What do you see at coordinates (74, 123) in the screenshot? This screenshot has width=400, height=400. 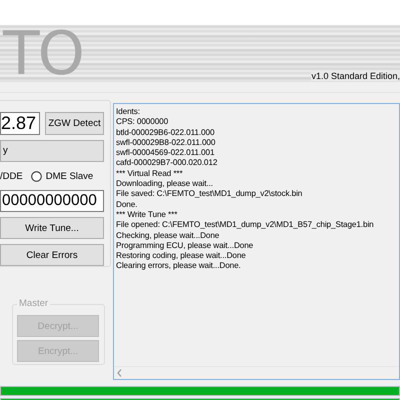 I see `zgw-detect-button: ZGW Detect` at bounding box center [74, 123].